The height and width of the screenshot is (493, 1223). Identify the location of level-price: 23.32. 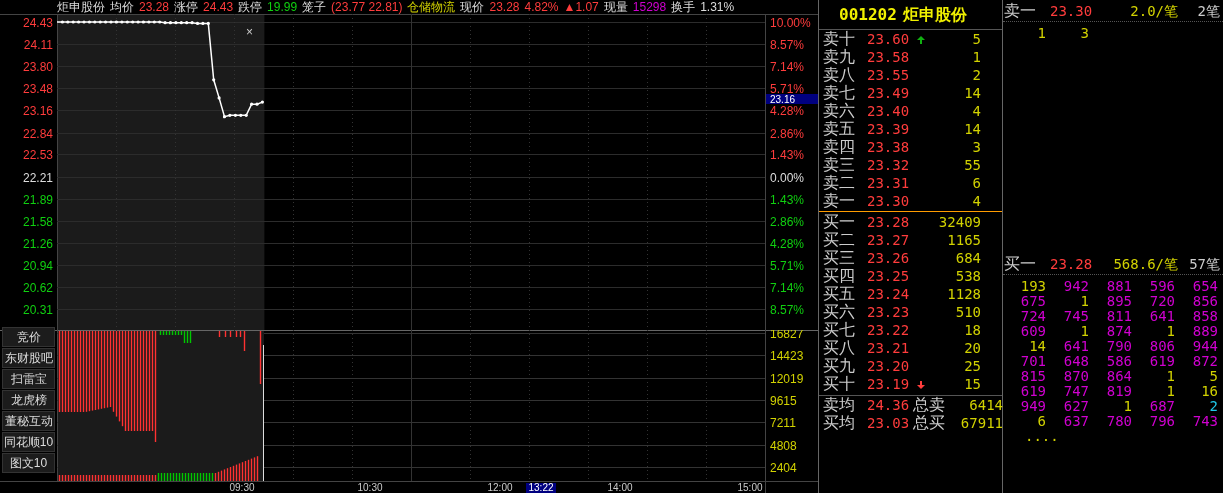
(889, 165).